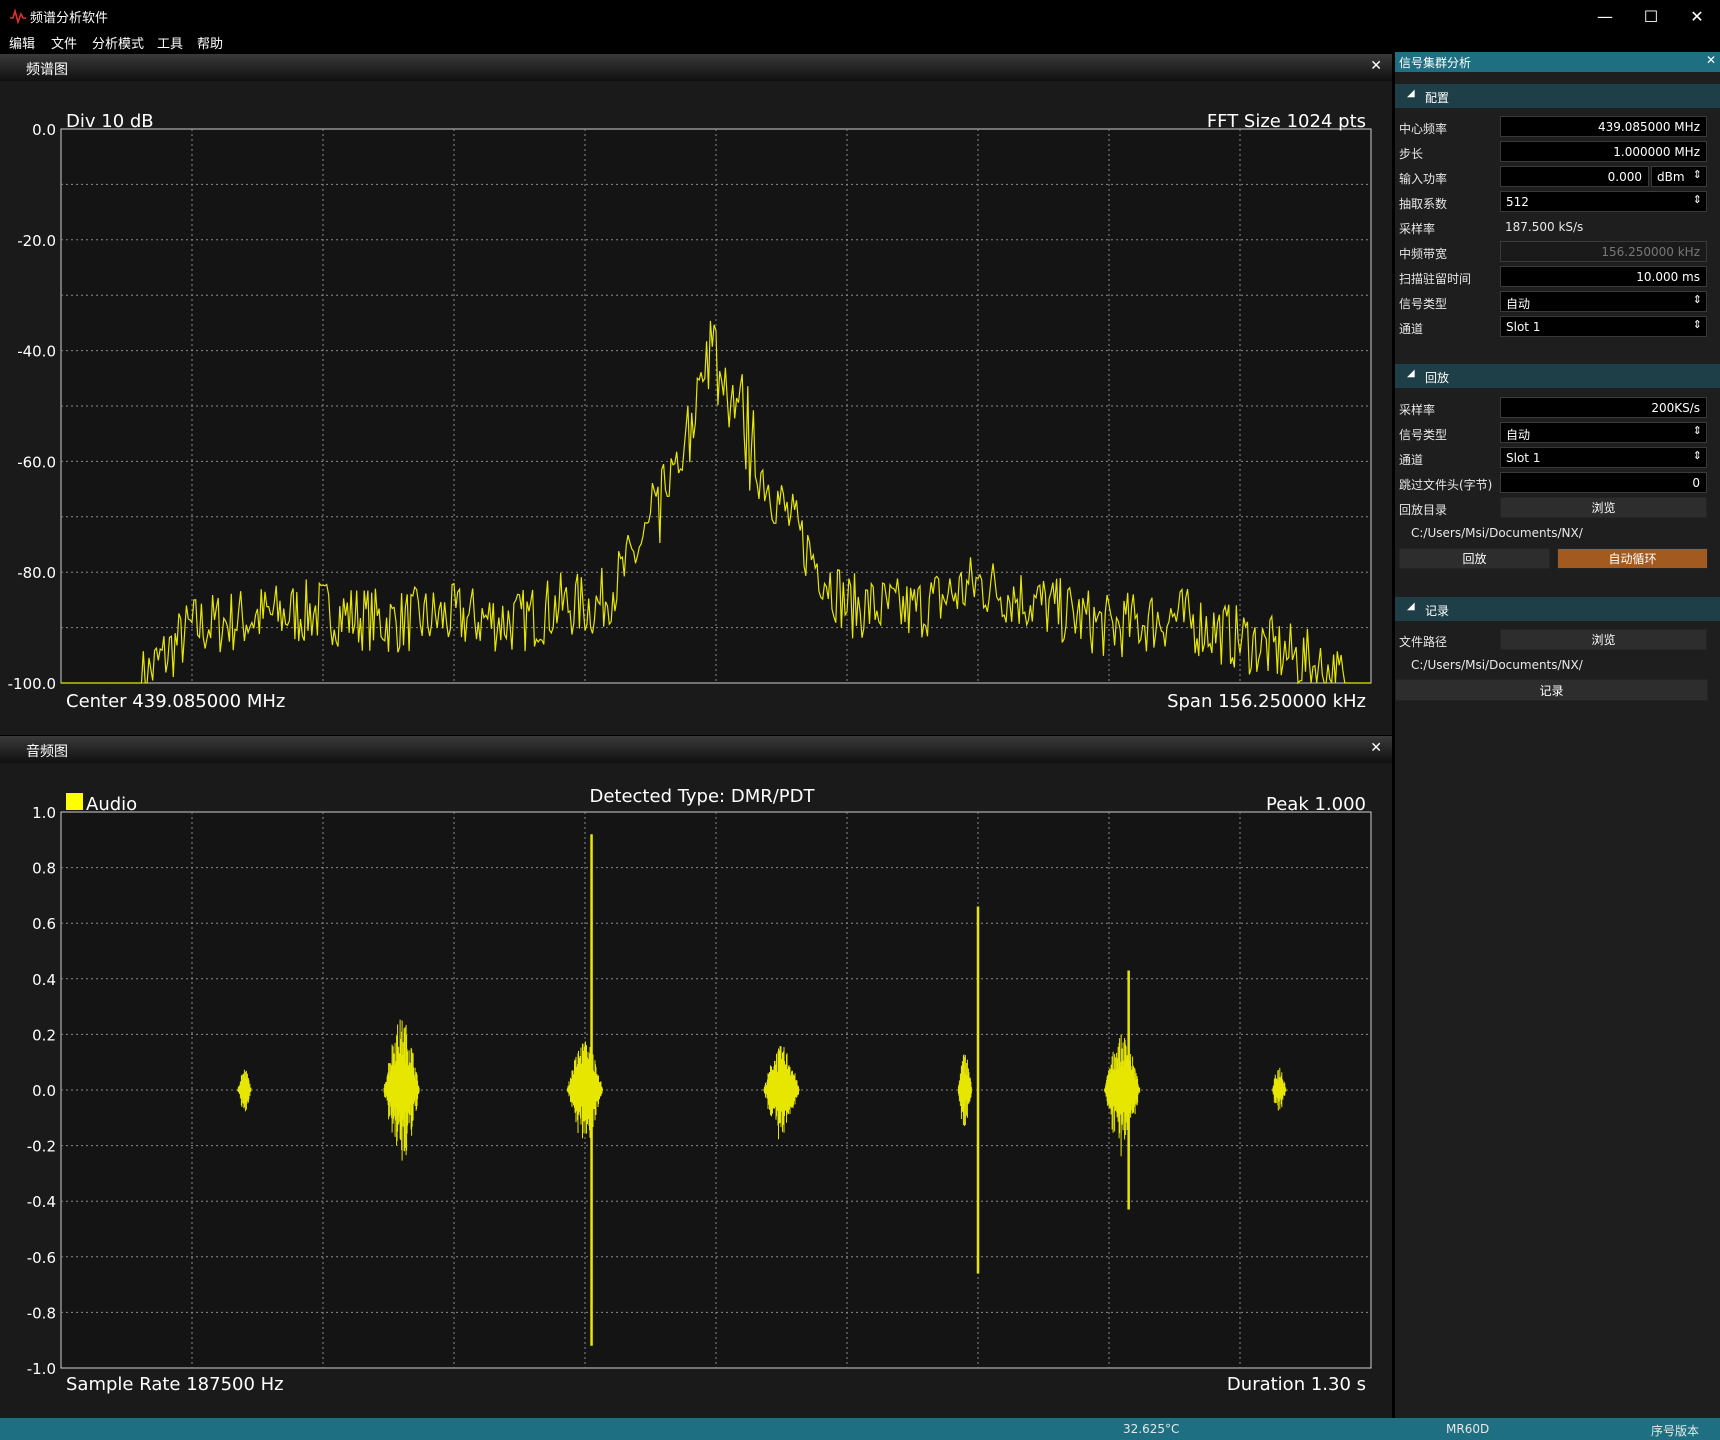 This screenshot has height=1440, width=1720. I want to click on menu-help: 帮助, so click(210, 42).